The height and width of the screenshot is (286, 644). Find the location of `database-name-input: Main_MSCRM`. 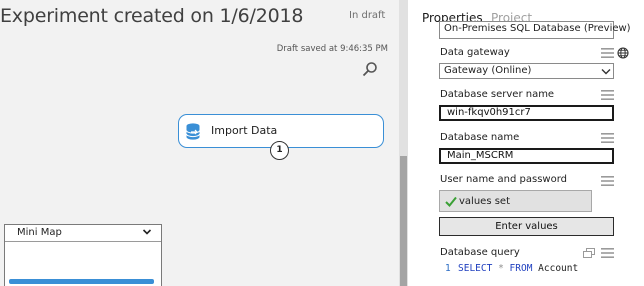

database-name-input: Main_MSCRM is located at coordinates (526, 156).